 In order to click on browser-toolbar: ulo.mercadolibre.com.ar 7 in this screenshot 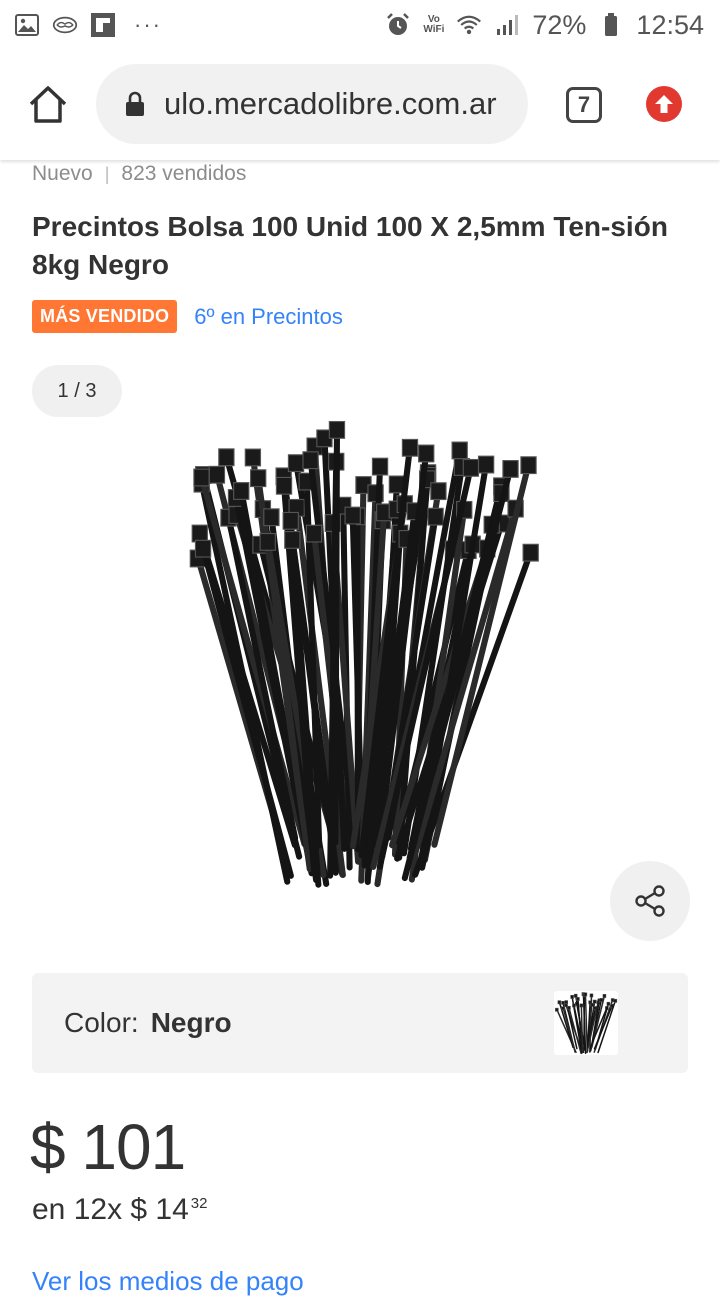, I will do `click(360, 105)`.